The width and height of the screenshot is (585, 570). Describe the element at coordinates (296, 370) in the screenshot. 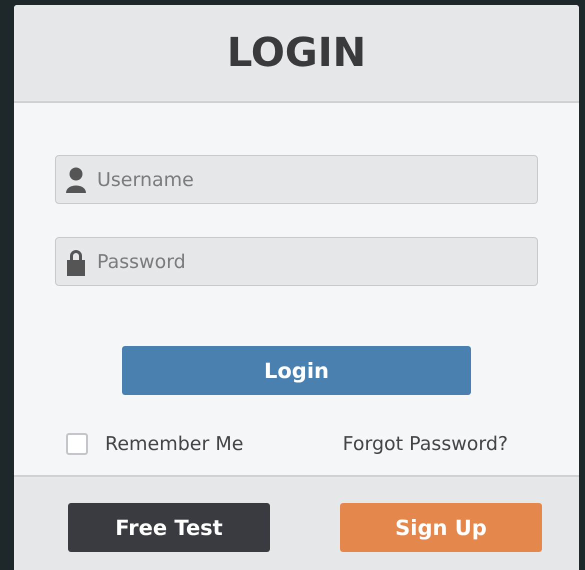

I see `login-button: Login` at that location.